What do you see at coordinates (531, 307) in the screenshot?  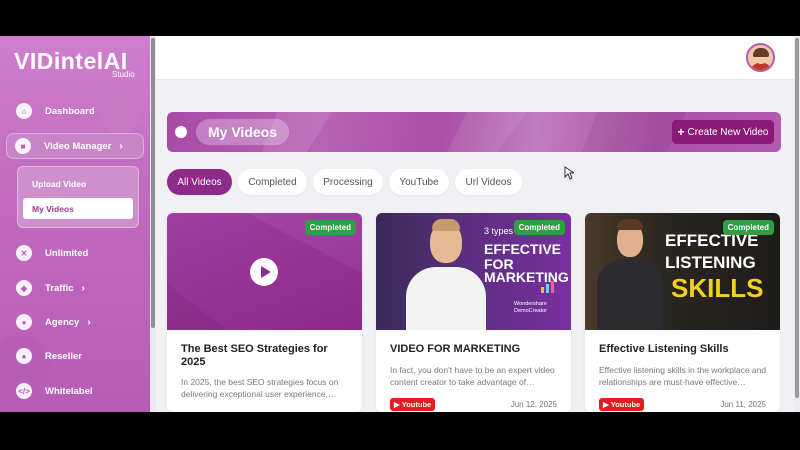 I see `thumb-brand-text: Wondershare DemoCreator` at bounding box center [531, 307].